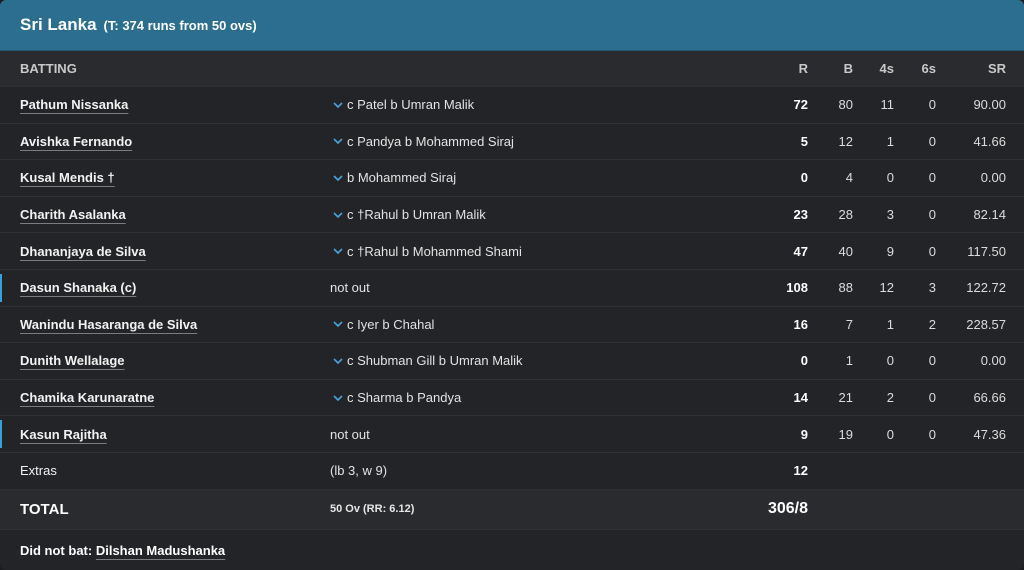 This screenshot has width=1024, height=570. Describe the element at coordinates (932, 324) in the screenshot. I see `sixes-value: 2` at that location.